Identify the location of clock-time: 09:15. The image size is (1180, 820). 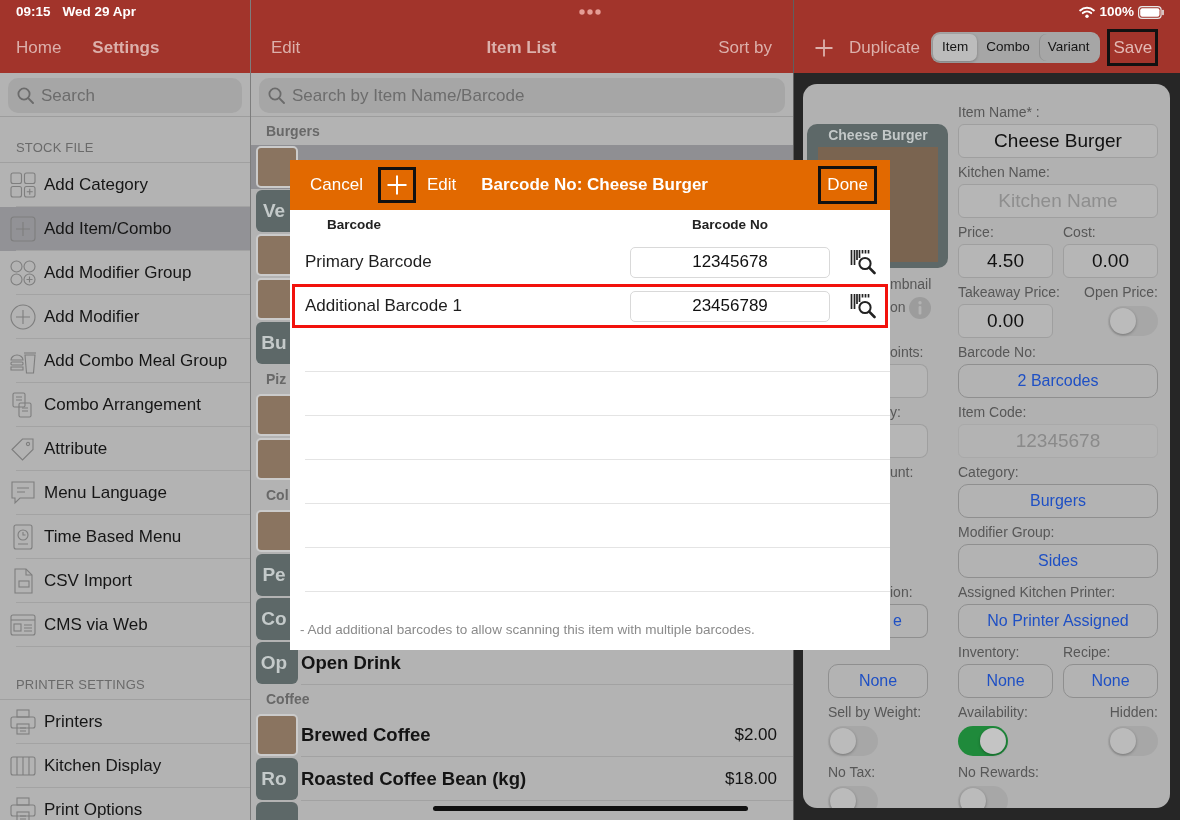
(33, 11).